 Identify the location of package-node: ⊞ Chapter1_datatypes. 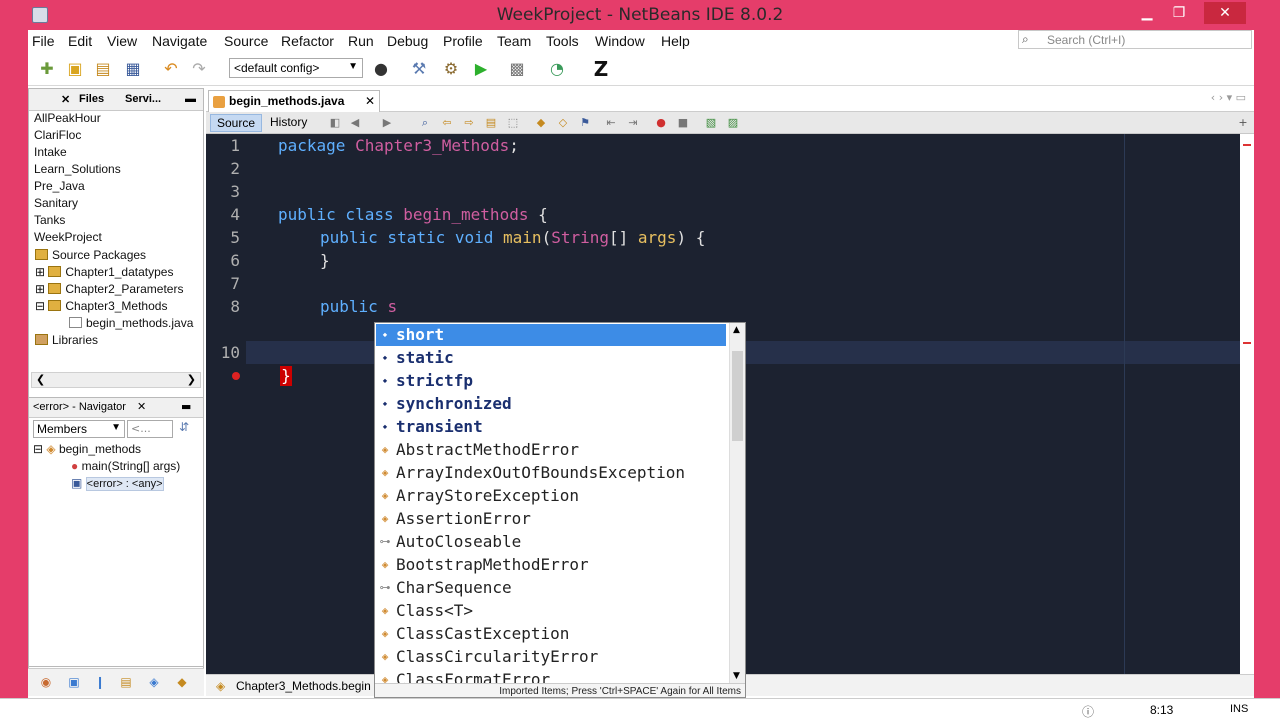
(104, 272).